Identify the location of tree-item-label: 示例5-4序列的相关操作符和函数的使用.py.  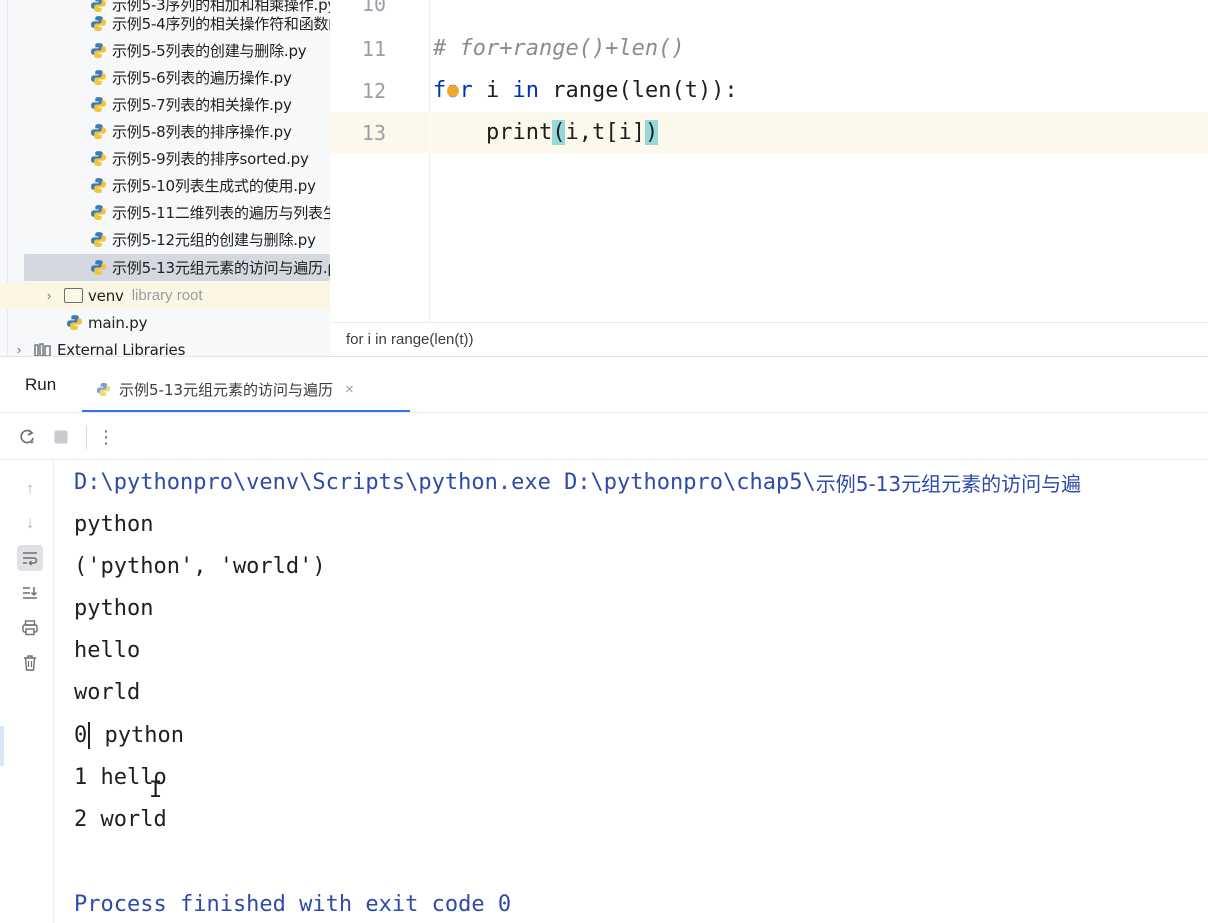
(221, 24).